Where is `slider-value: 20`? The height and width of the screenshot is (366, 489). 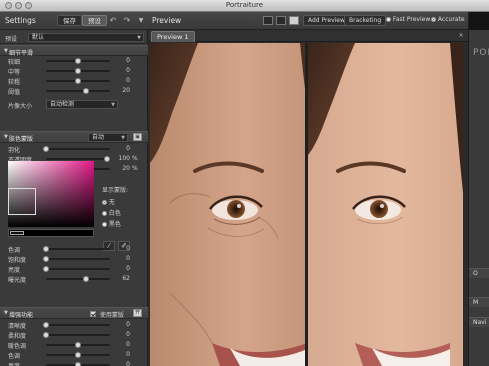
slider-value: 20 is located at coordinates (126, 168).